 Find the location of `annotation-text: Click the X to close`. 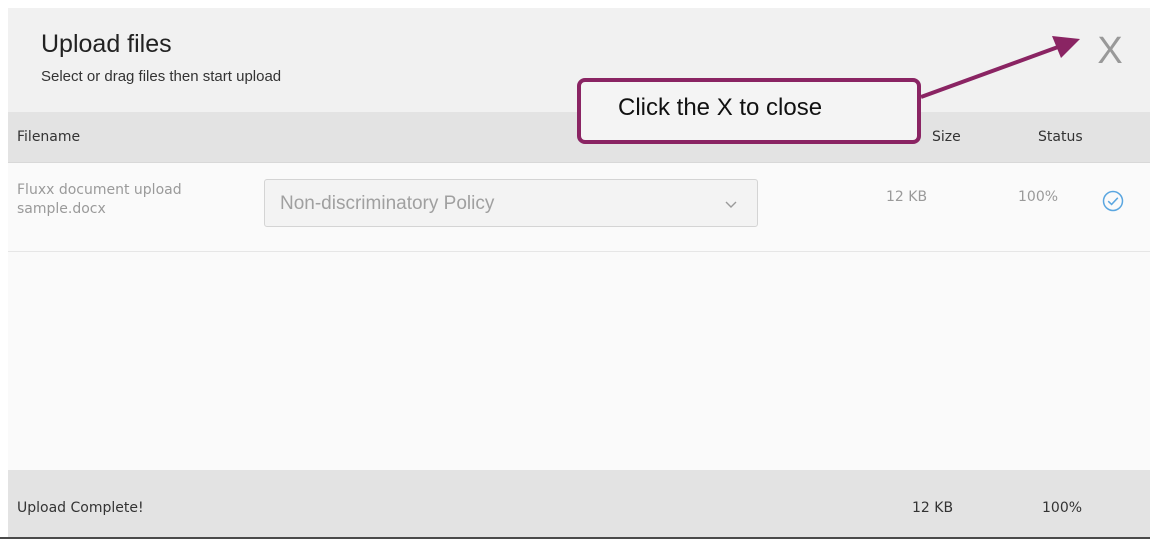

annotation-text: Click the X to close is located at coordinates (720, 107).